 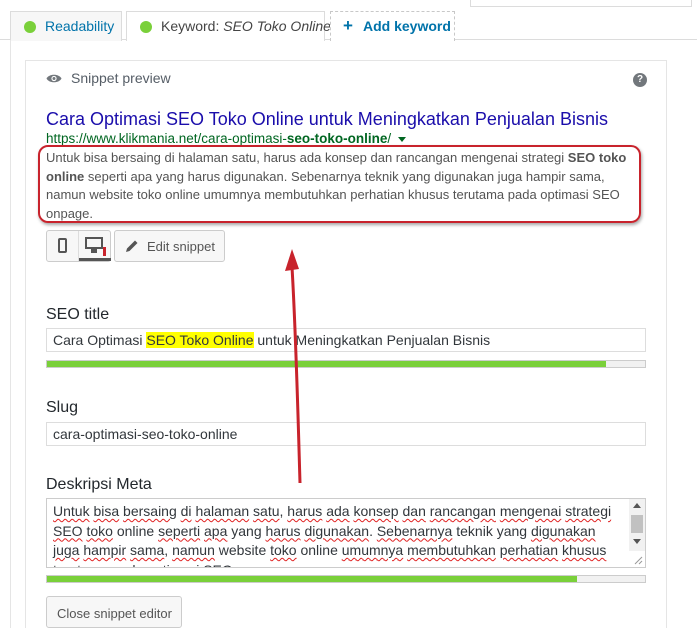 What do you see at coordinates (529, 550) in the screenshot?
I see `meta-description-word: perhatian` at bounding box center [529, 550].